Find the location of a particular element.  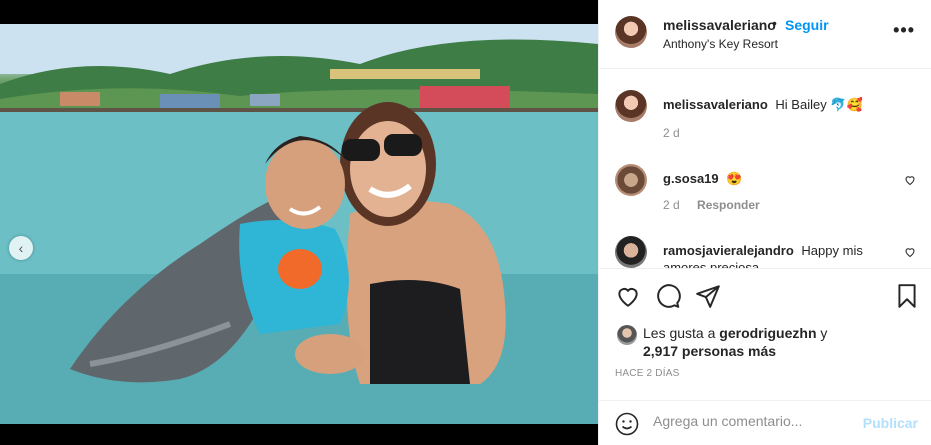

follow-button: Seguir is located at coordinates (807, 25).